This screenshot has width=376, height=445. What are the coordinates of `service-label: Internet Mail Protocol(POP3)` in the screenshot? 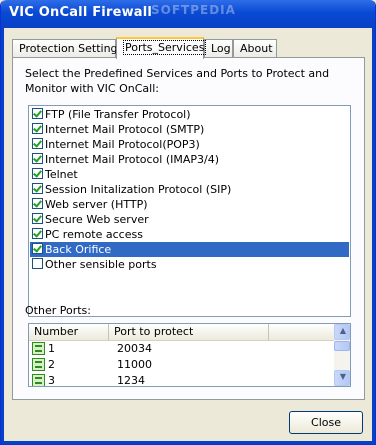 It's located at (122, 144).